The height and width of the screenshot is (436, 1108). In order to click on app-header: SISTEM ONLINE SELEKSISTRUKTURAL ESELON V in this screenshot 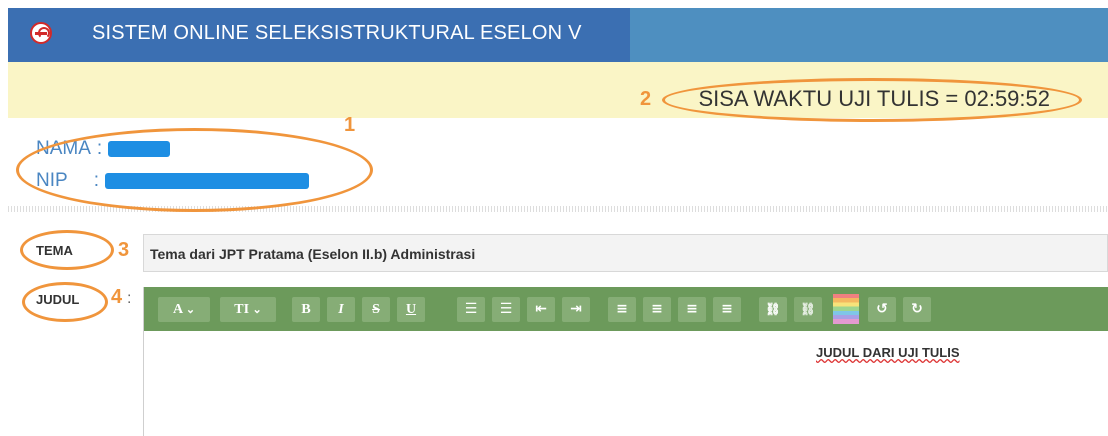, I will do `click(558, 35)`.